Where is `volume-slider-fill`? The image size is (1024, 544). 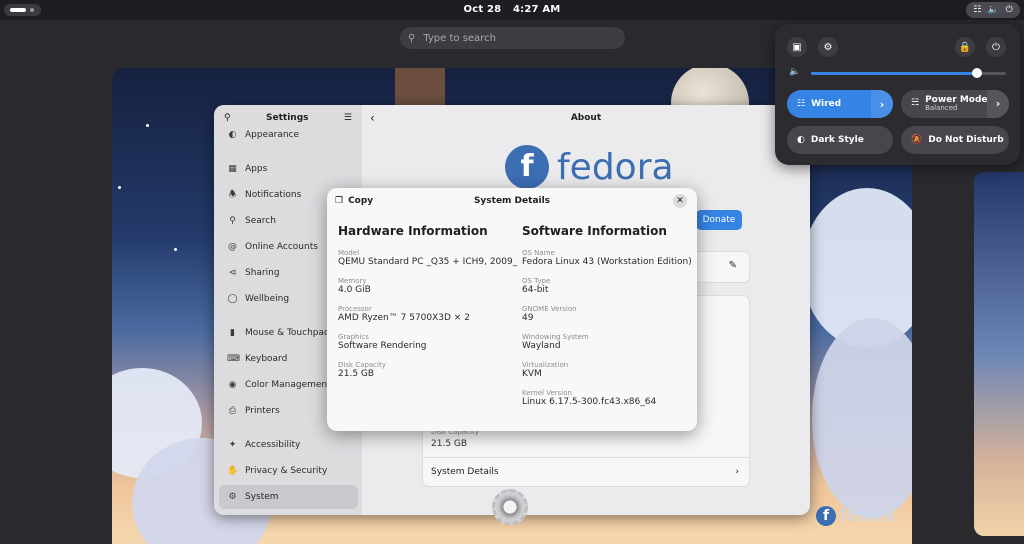
volume-slider-fill is located at coordinates (894, 73).